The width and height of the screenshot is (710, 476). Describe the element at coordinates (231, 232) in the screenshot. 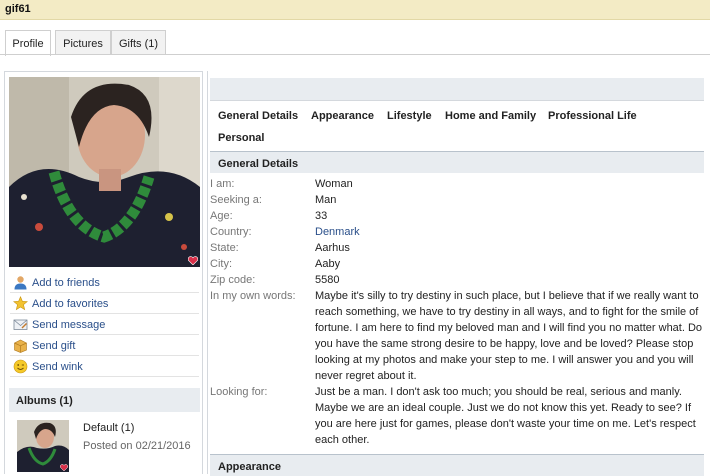

I see `detail-label: Country:` at that location.